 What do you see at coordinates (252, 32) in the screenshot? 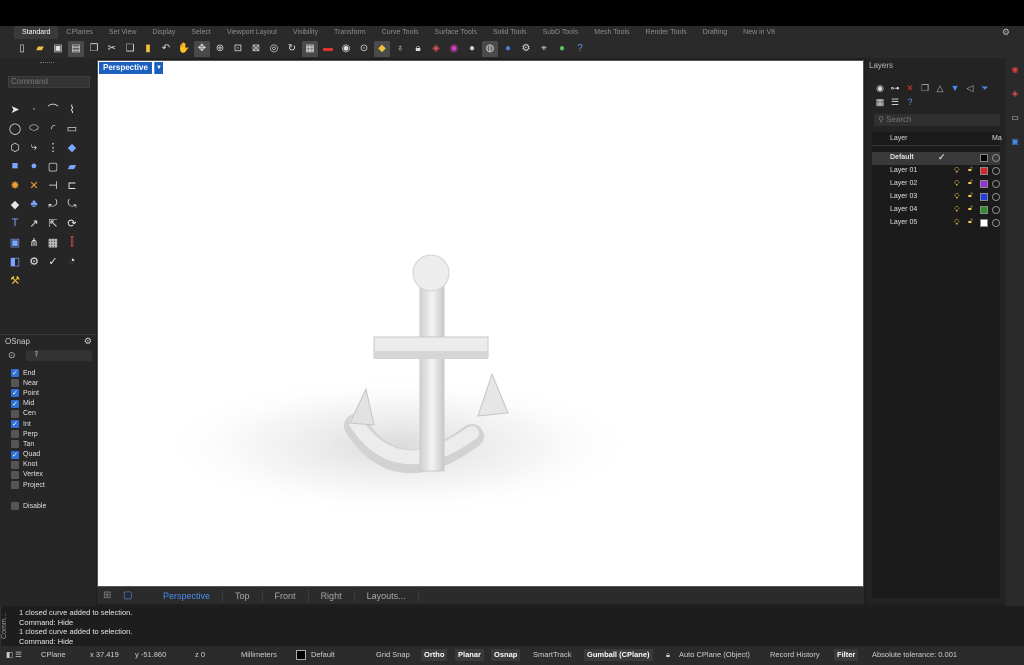
I see `tab-viewport-layout: Viewport Layout` at bounding box center [252, 32].